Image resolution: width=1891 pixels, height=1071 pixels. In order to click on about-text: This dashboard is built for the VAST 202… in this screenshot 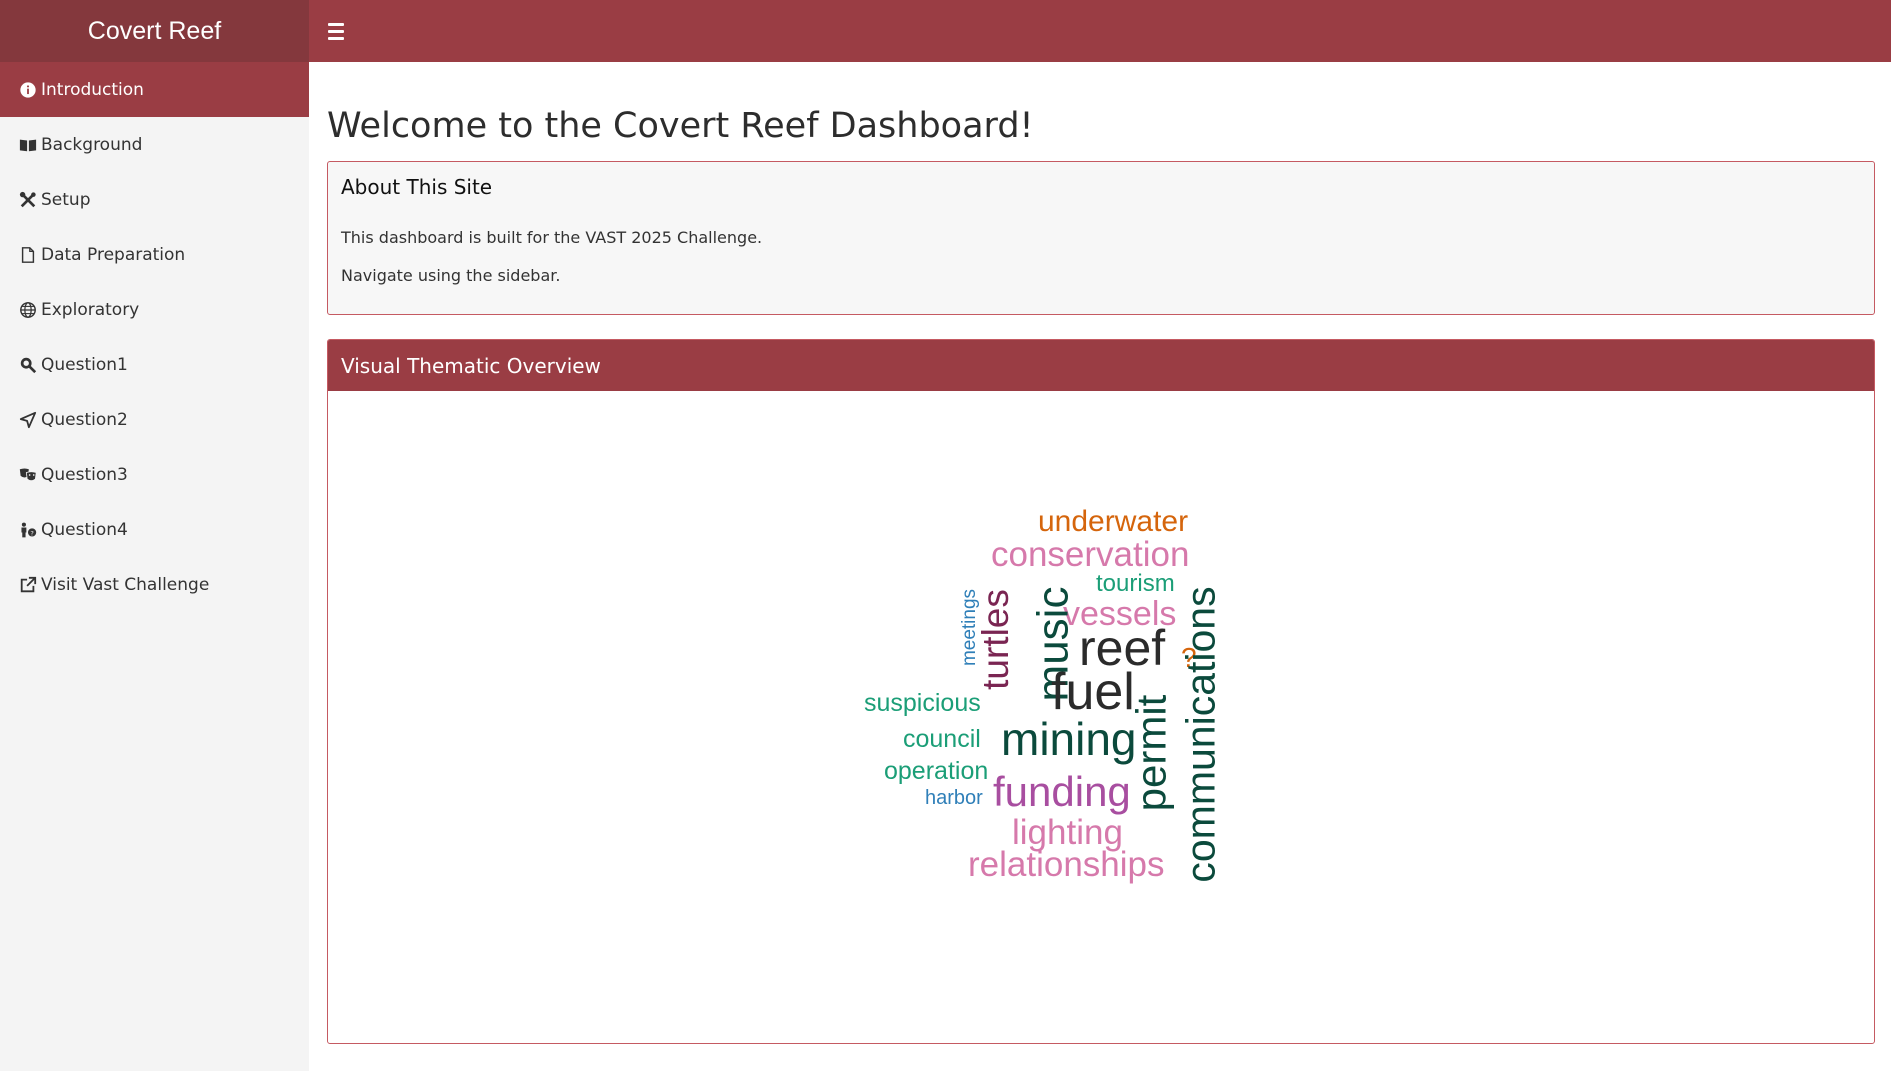, I will do `click(552, 237)`.